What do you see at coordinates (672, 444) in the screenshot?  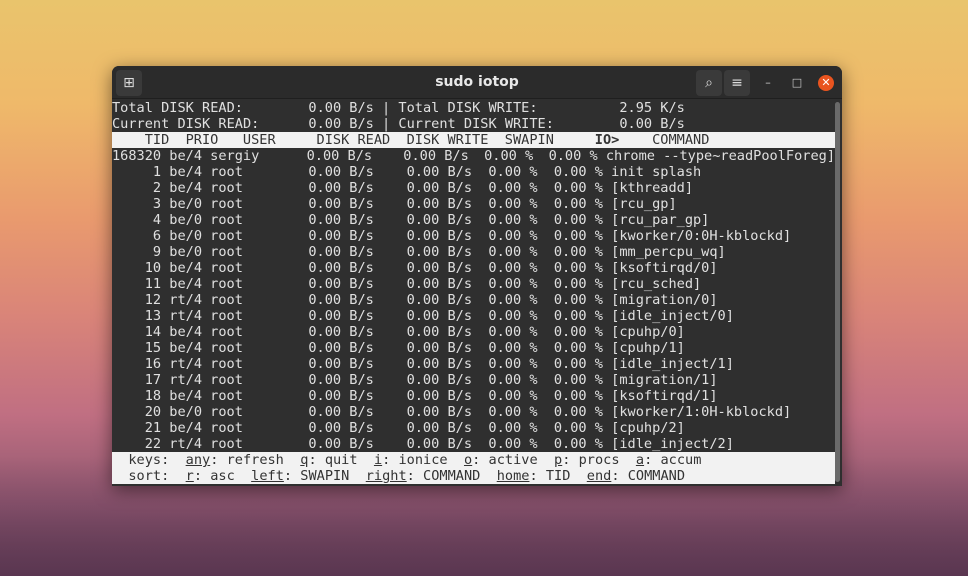 I see `cell-command: [idle_inject/2]` at bounding box center [672, 444].